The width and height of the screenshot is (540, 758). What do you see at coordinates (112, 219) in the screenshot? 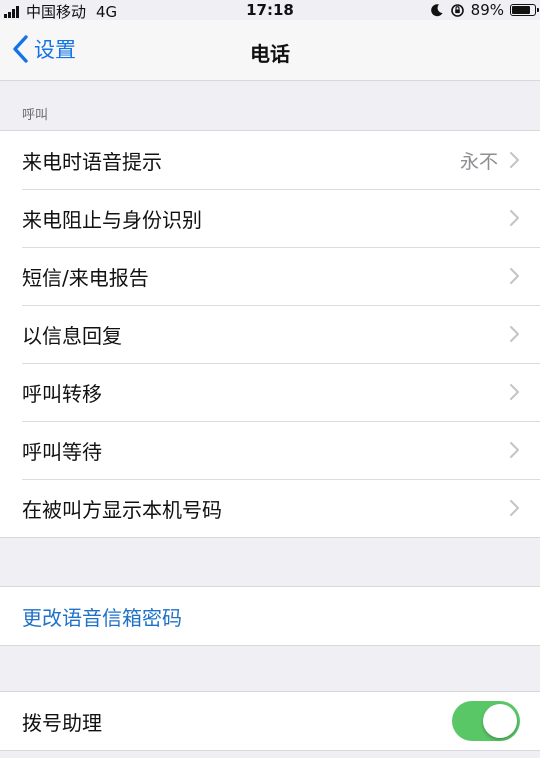
I see `row-label: 来电阻止与身份识别` at bounding box center [112, 219].